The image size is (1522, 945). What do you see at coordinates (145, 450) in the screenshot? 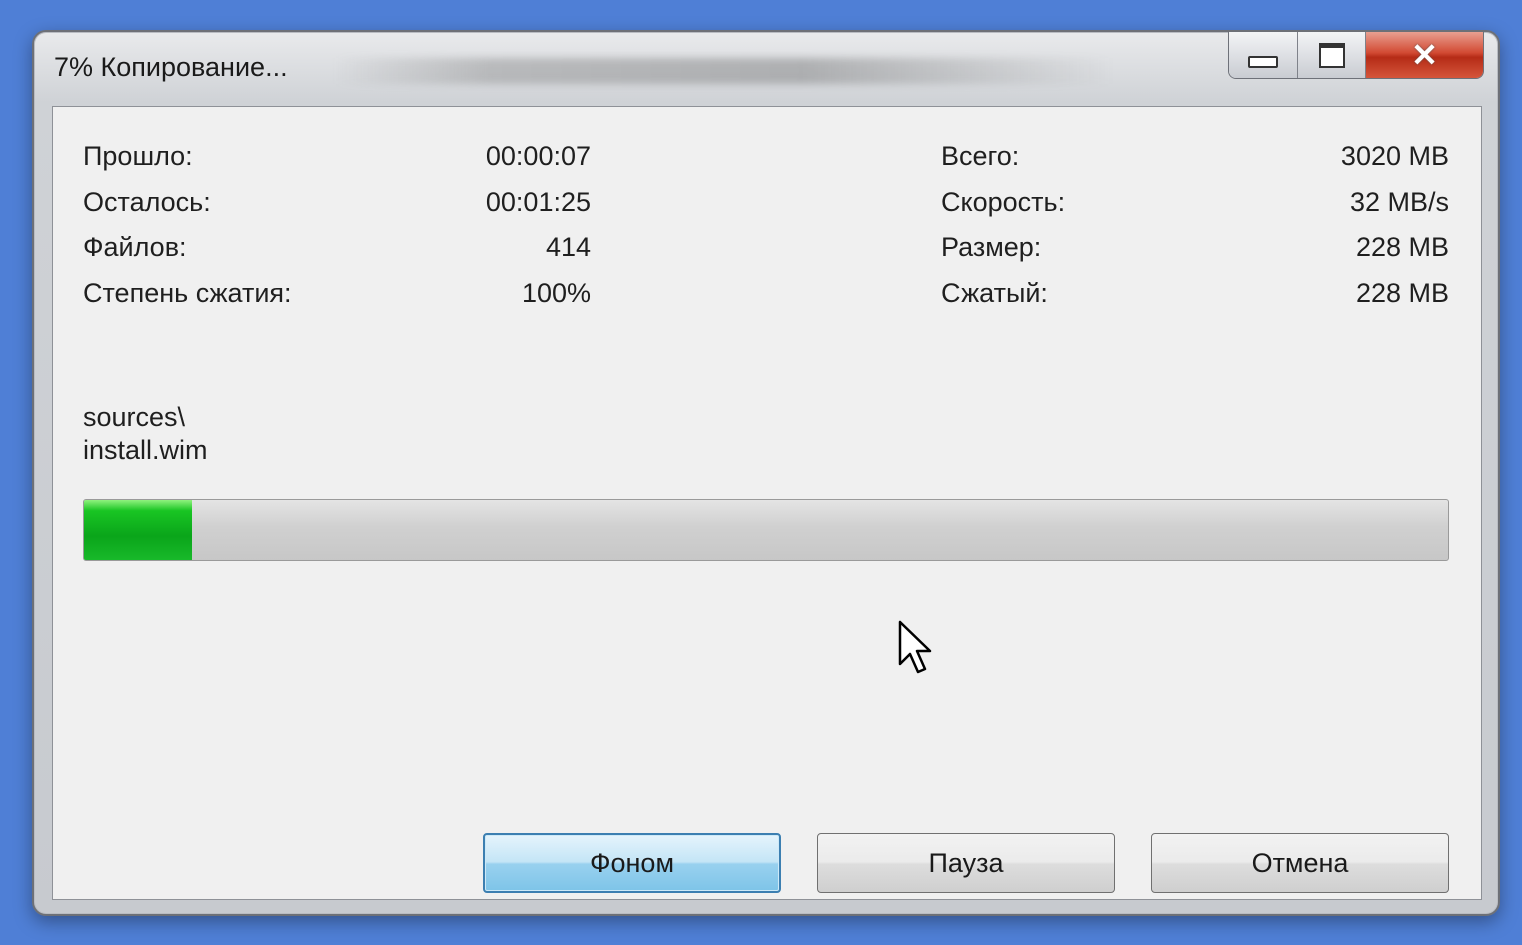
I see `current-file-name: install.wim` at bounding box center [145, 450].